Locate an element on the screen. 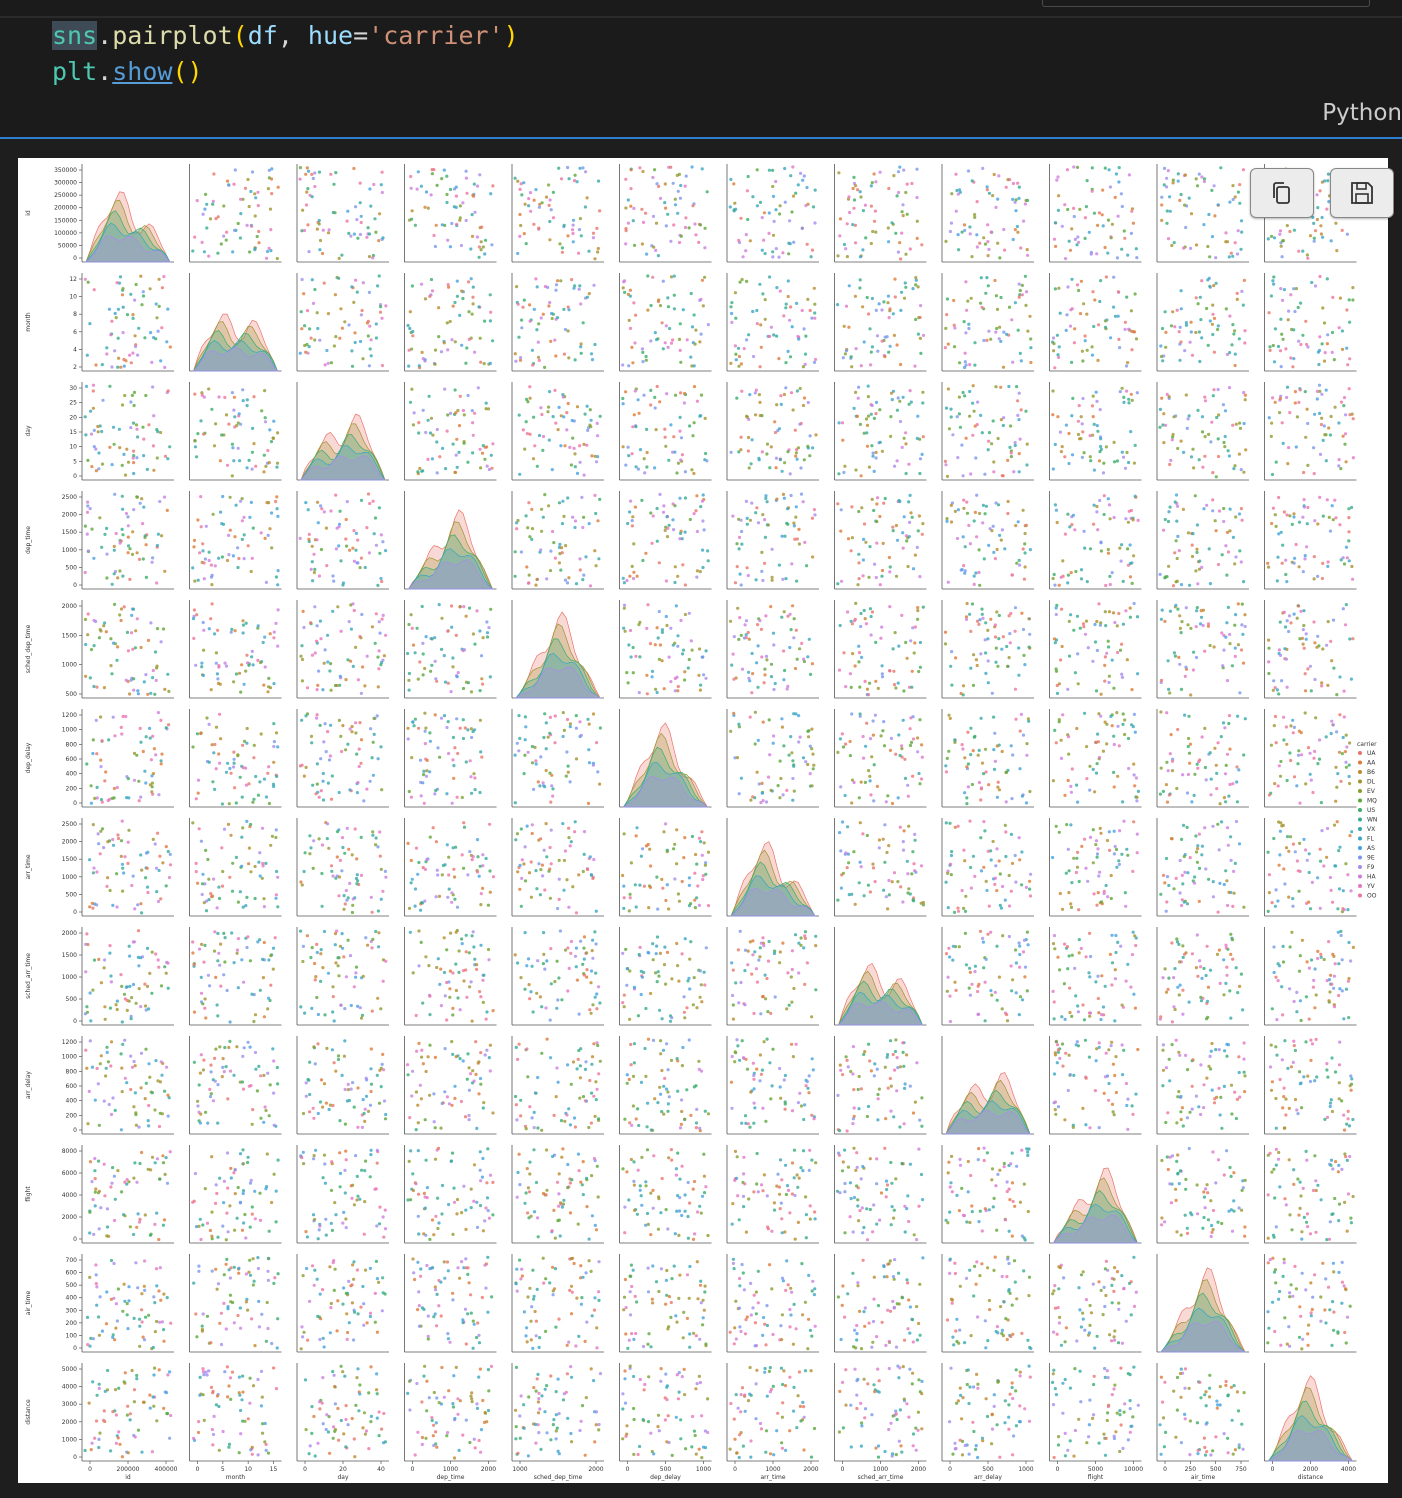  cell-language-label: Python is located at coordinates (1362, 113).